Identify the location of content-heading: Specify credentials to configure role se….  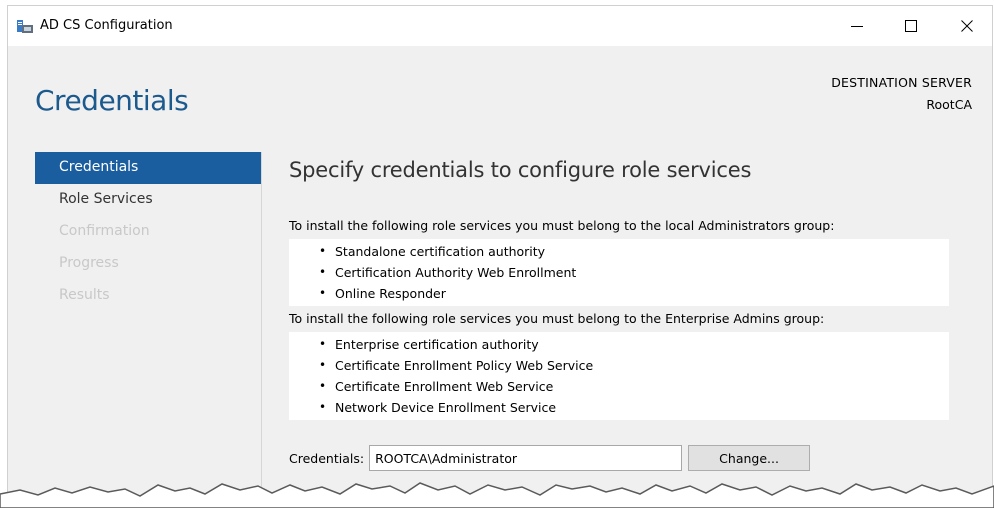
(520, 170).